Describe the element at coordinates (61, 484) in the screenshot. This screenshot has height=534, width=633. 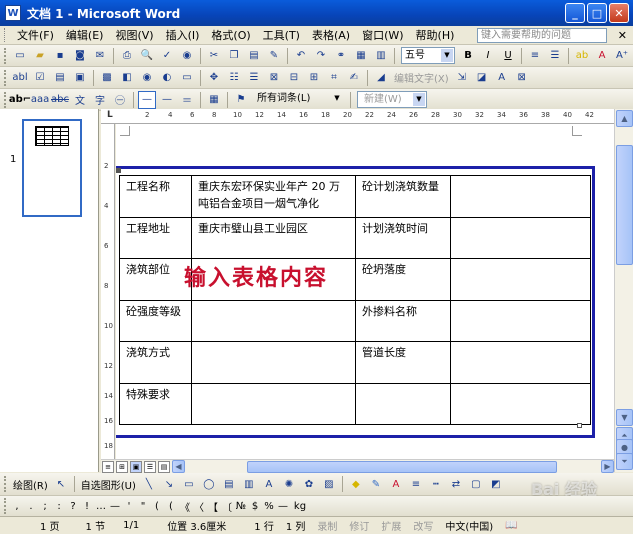
I see `select-objects-icon: ↖` at that location.